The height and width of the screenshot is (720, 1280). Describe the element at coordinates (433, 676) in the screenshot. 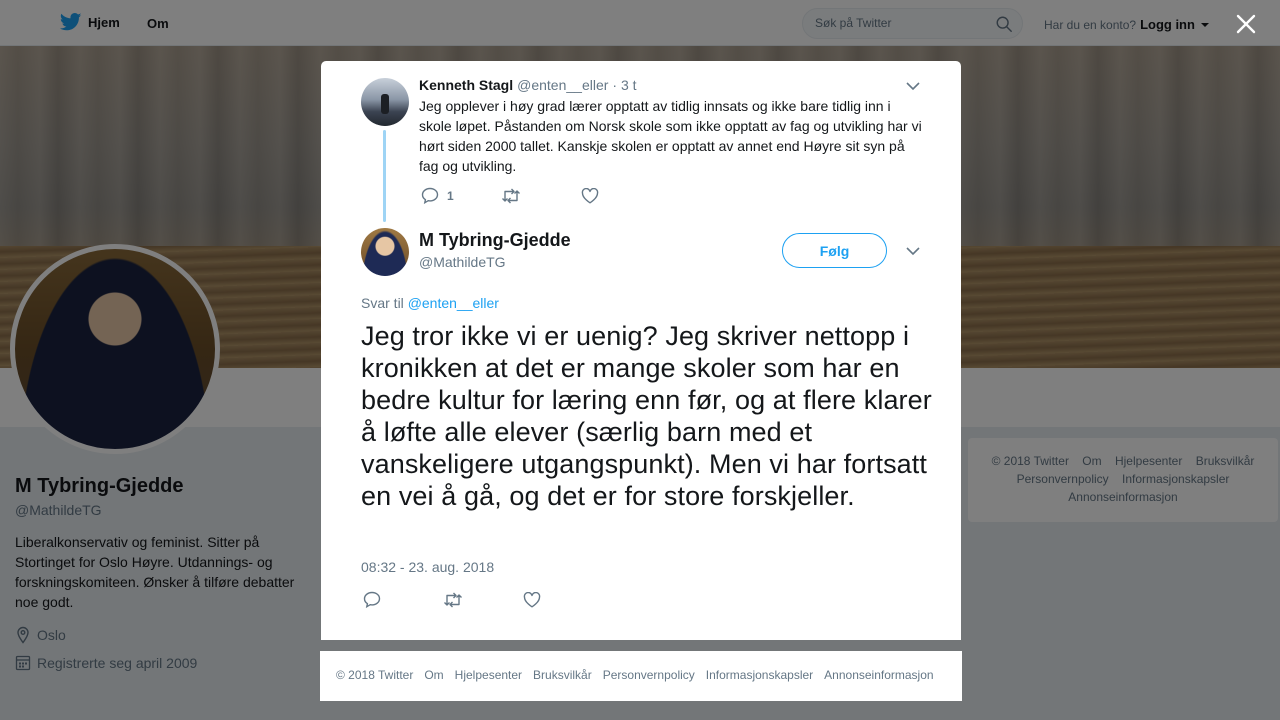

I see `footer-link: Om` at that location.